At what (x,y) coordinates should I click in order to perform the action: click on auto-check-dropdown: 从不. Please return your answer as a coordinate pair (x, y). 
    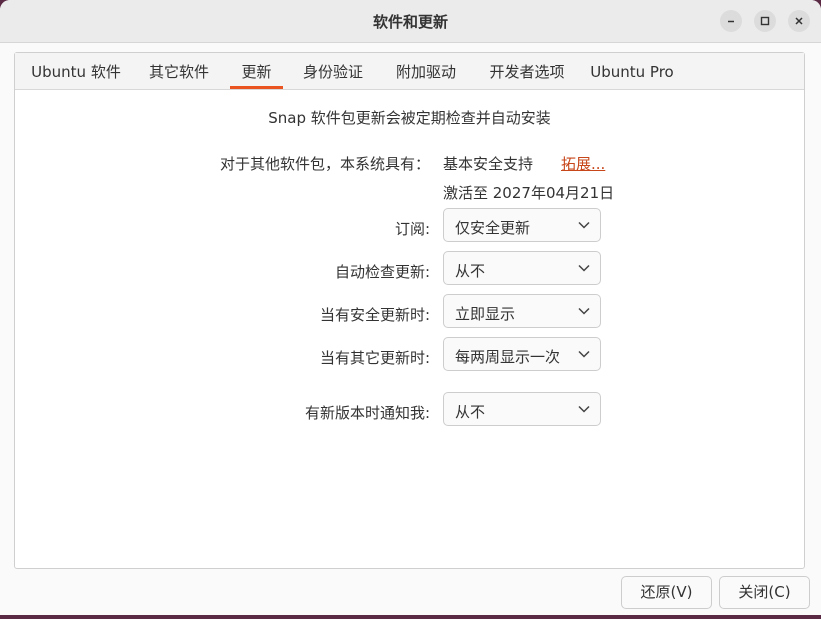
    Looking at the image, I should click on (522, 268).